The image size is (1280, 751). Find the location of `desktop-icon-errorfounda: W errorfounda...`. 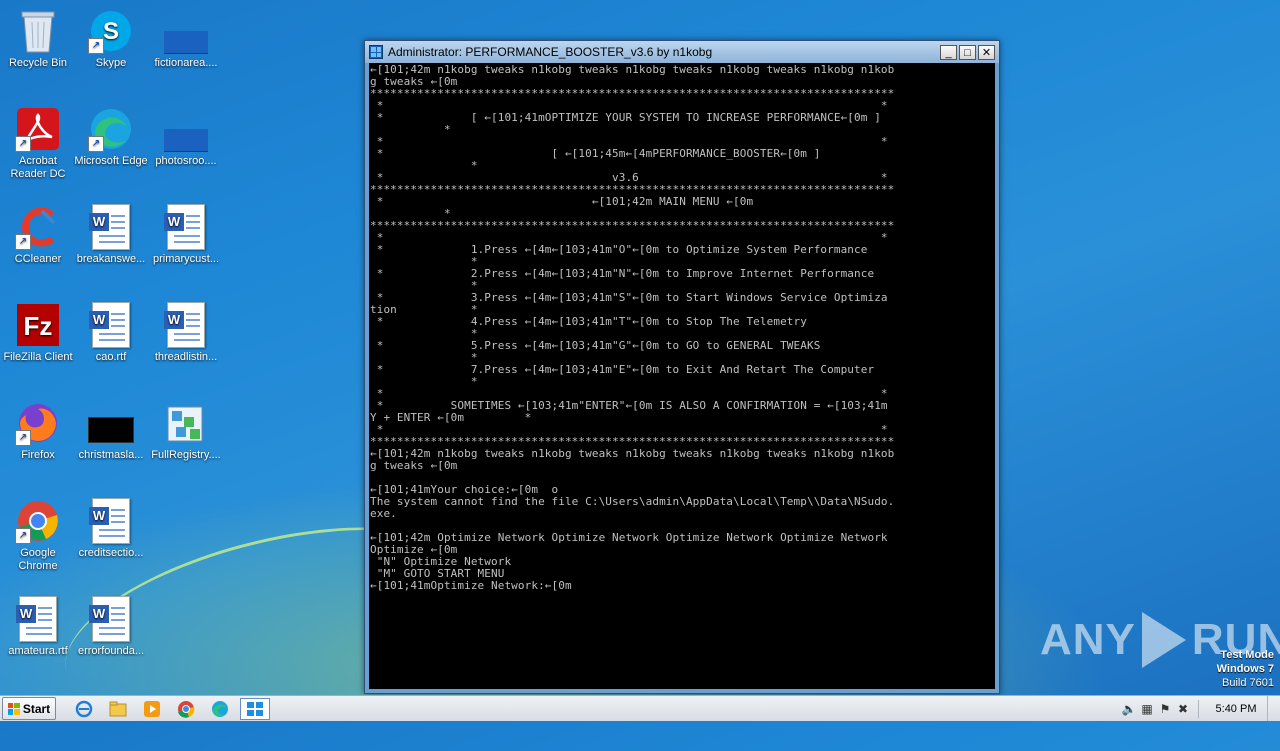

desktop-icon-errorfounda: W errorfounda... is located at coordinates (111, 627).